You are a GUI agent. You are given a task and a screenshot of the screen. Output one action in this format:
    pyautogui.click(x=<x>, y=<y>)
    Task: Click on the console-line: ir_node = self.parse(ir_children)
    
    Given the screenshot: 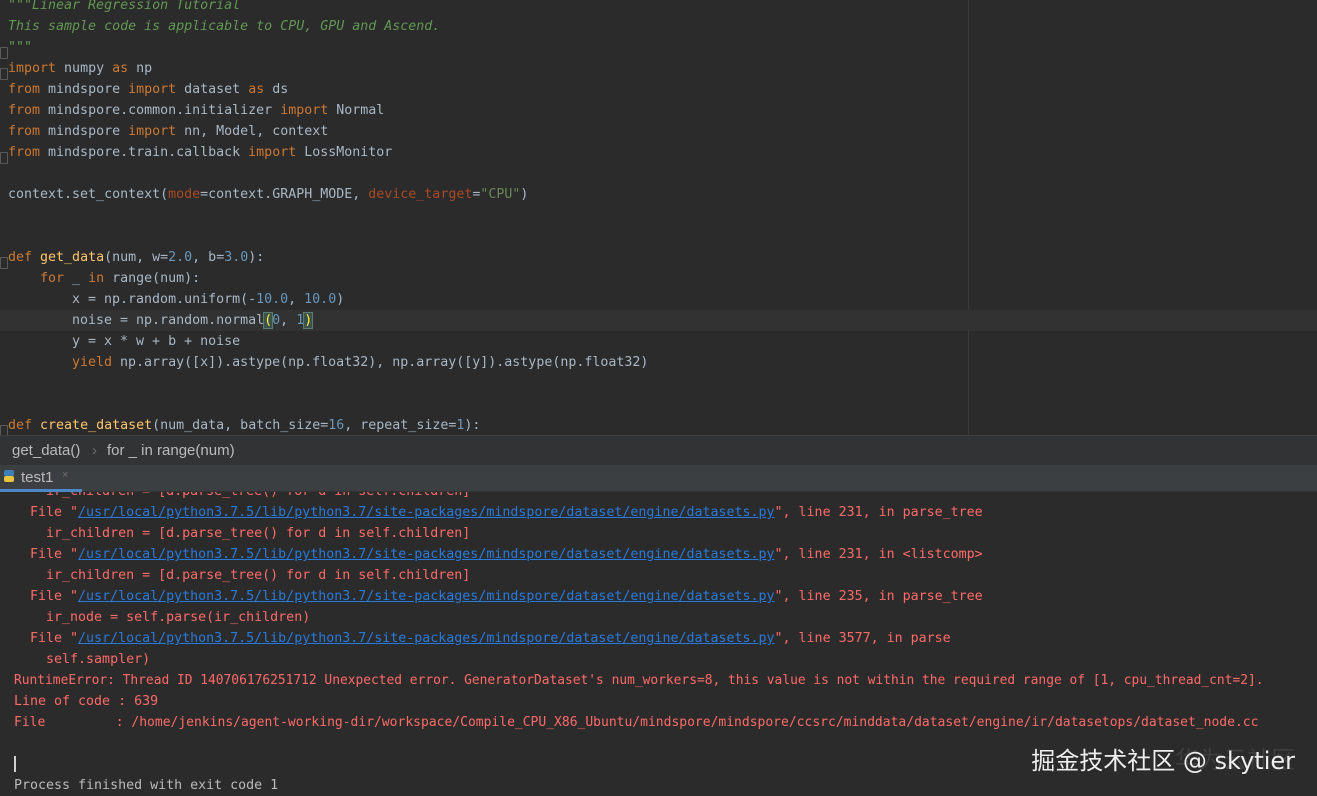 What is the action you would take?
    pyautogui.click(x=162, y=617)
    